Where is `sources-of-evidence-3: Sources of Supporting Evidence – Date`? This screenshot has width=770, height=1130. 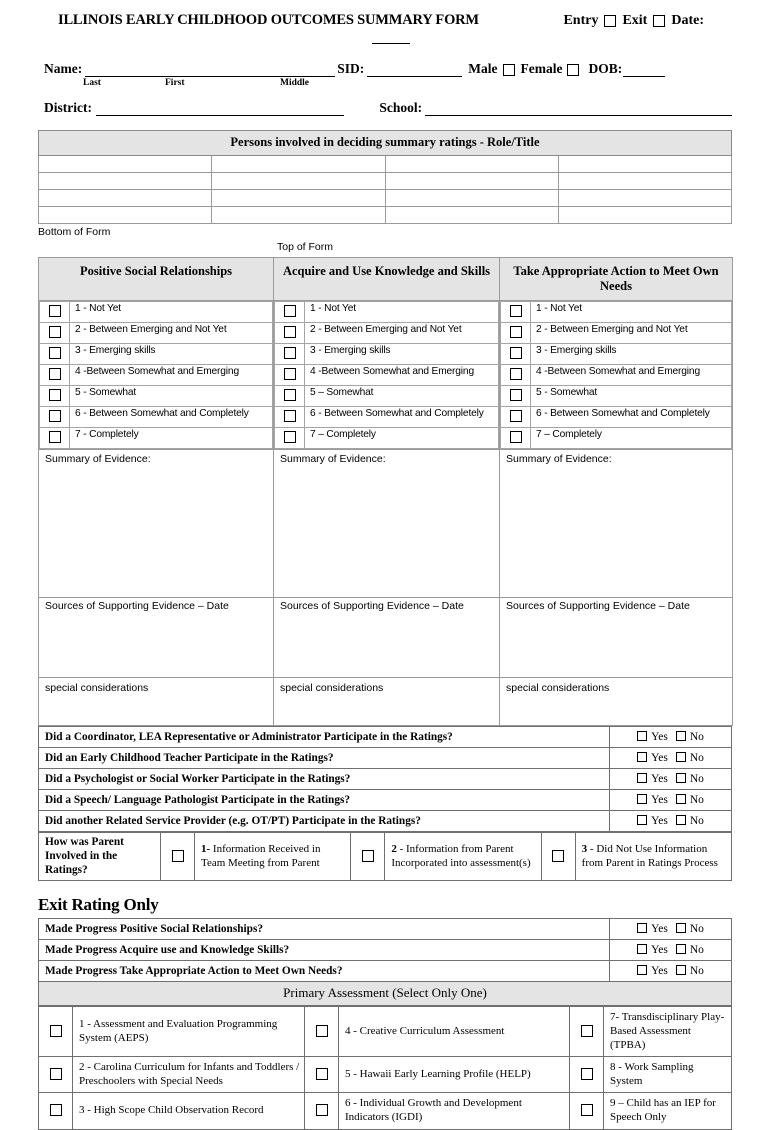 sources-of-evidence-3: Sources of Supporting Evidence – Date is located at coordinates (616, 637).